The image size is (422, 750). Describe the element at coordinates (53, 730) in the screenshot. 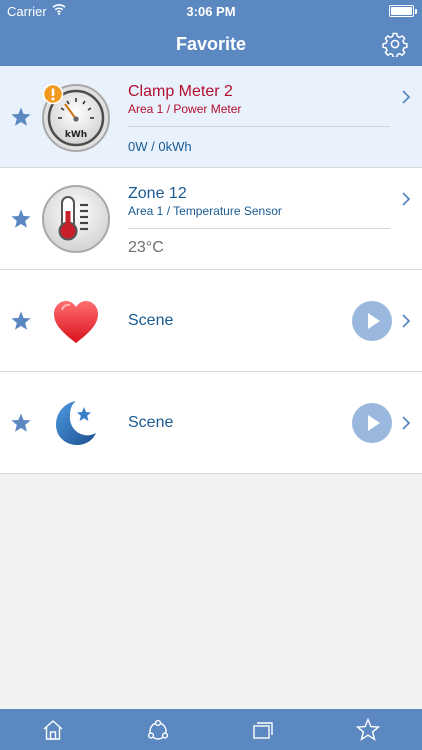

I see `home-icon` at that location.